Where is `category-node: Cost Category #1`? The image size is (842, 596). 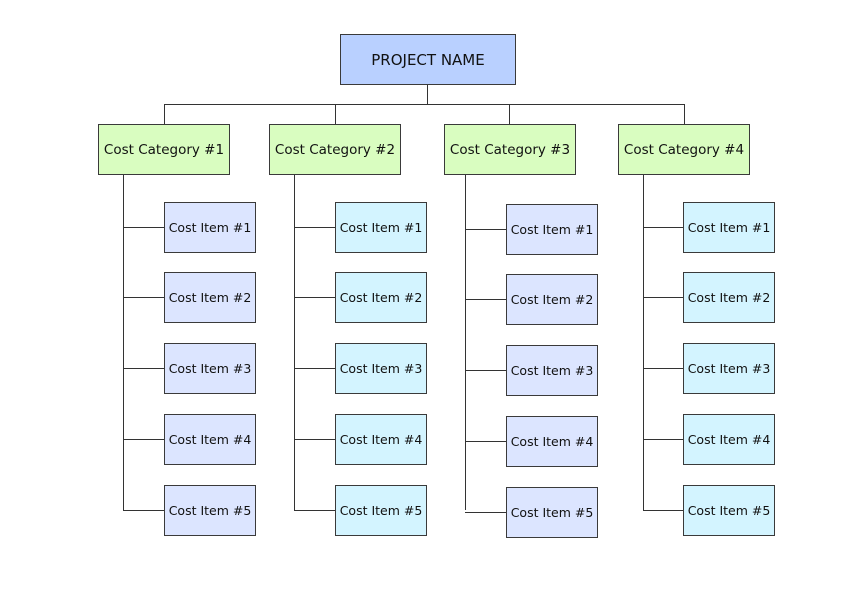
category-node: Cost Category #1 is located at coordinates (164, 149).